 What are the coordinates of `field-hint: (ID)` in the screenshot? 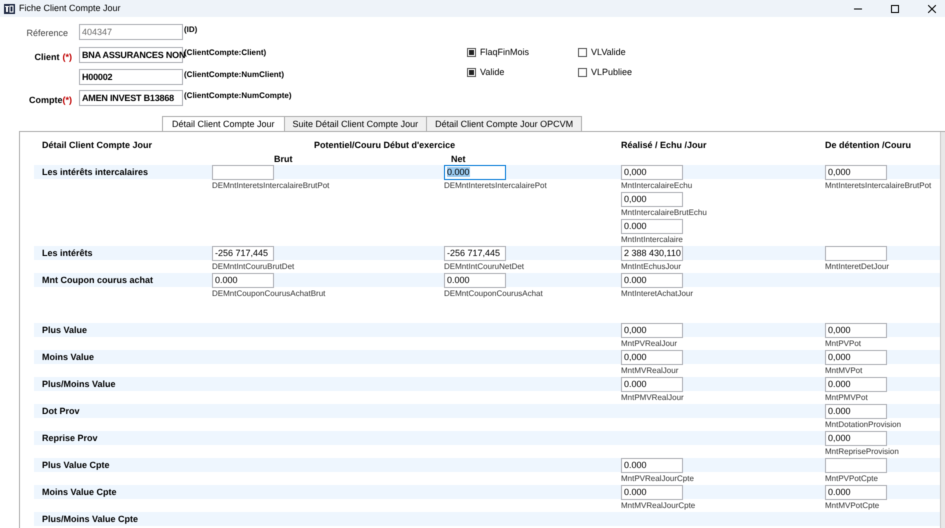 It's located at (191, 30).